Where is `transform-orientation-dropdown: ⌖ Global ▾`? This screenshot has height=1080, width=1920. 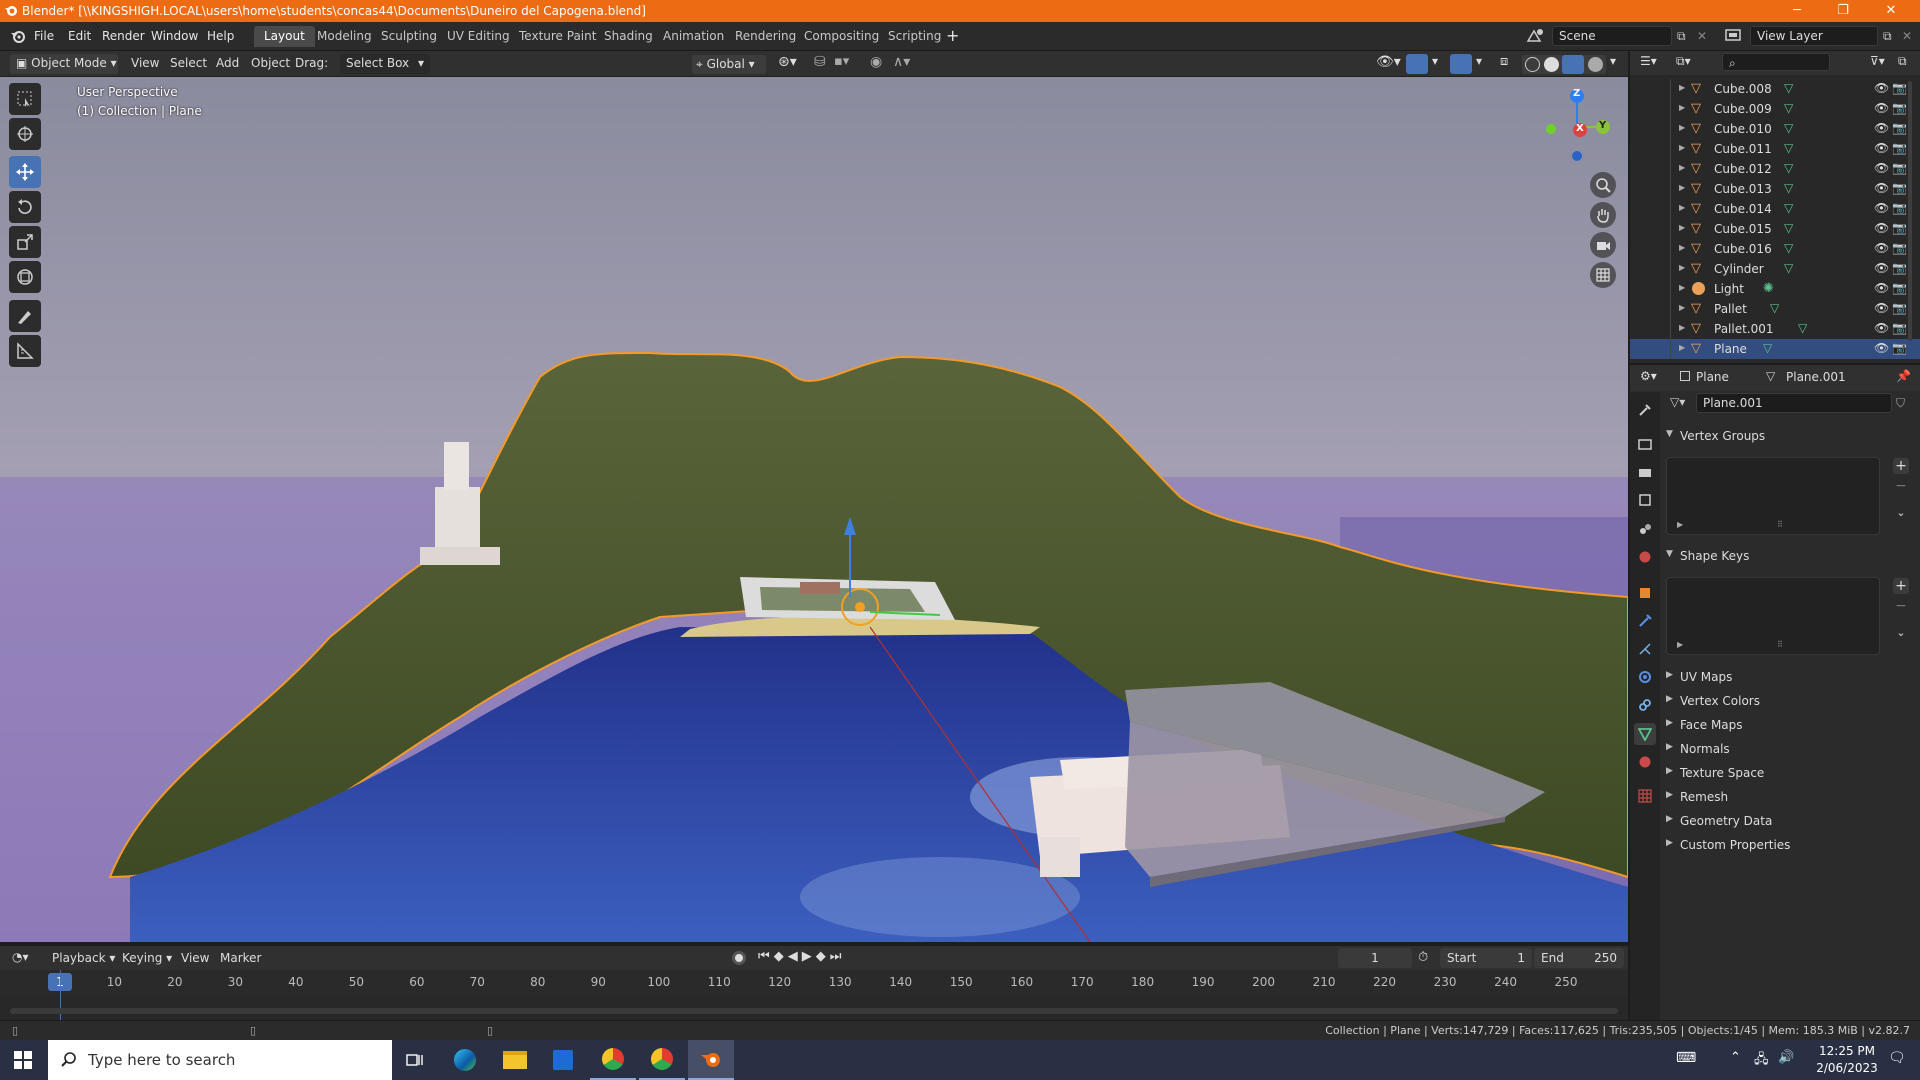 transform-orientation-dropdown: ⌖ Global ▾ is located at coordinates (729, 64).